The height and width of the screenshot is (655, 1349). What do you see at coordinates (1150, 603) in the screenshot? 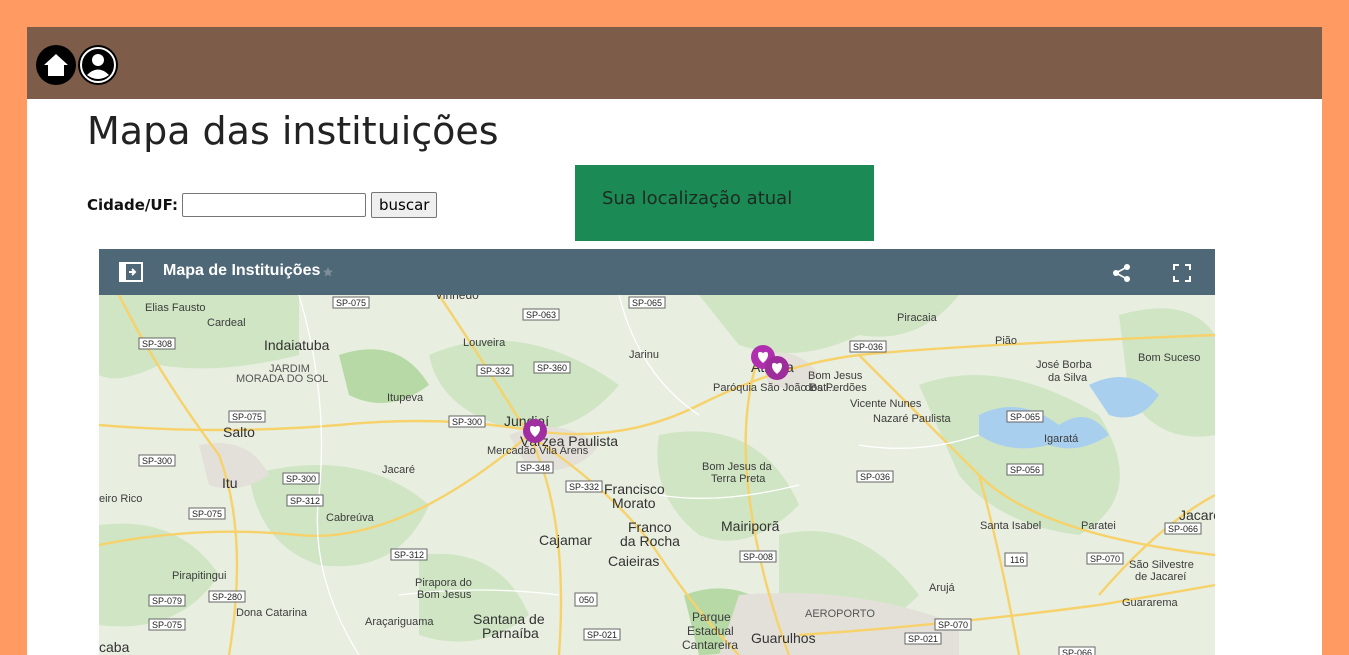
I see `place-label: Guararema` at bounding box center [1150, 603].